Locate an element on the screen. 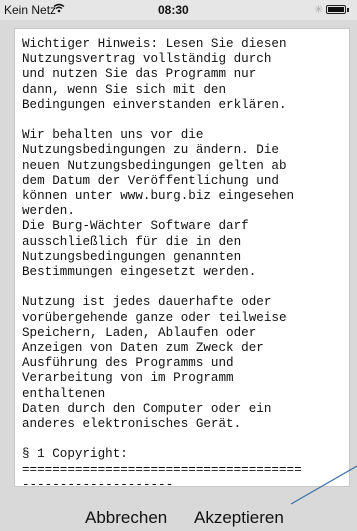  wifi-icon is located at coordinates (59, 8).